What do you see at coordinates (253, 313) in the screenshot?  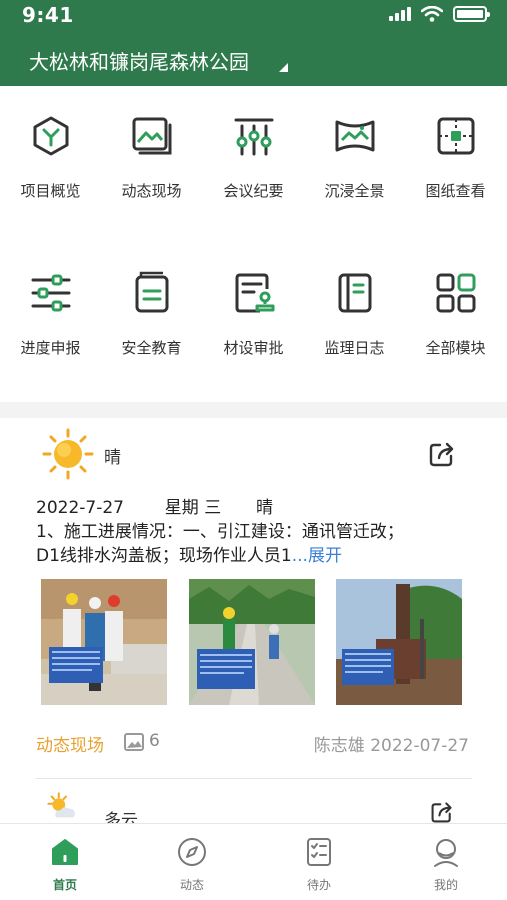 I see `module-material-approval: 材设审批` at bounding box center [253, 313].